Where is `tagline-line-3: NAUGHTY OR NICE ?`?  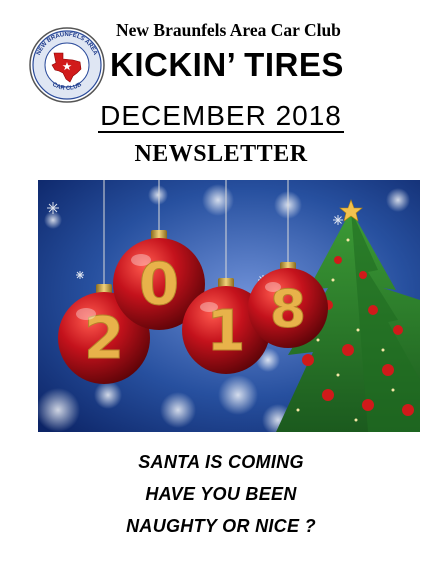 tagline-line-3: NAUGHTY OR NICE ? is located at coordinates (221, 526).